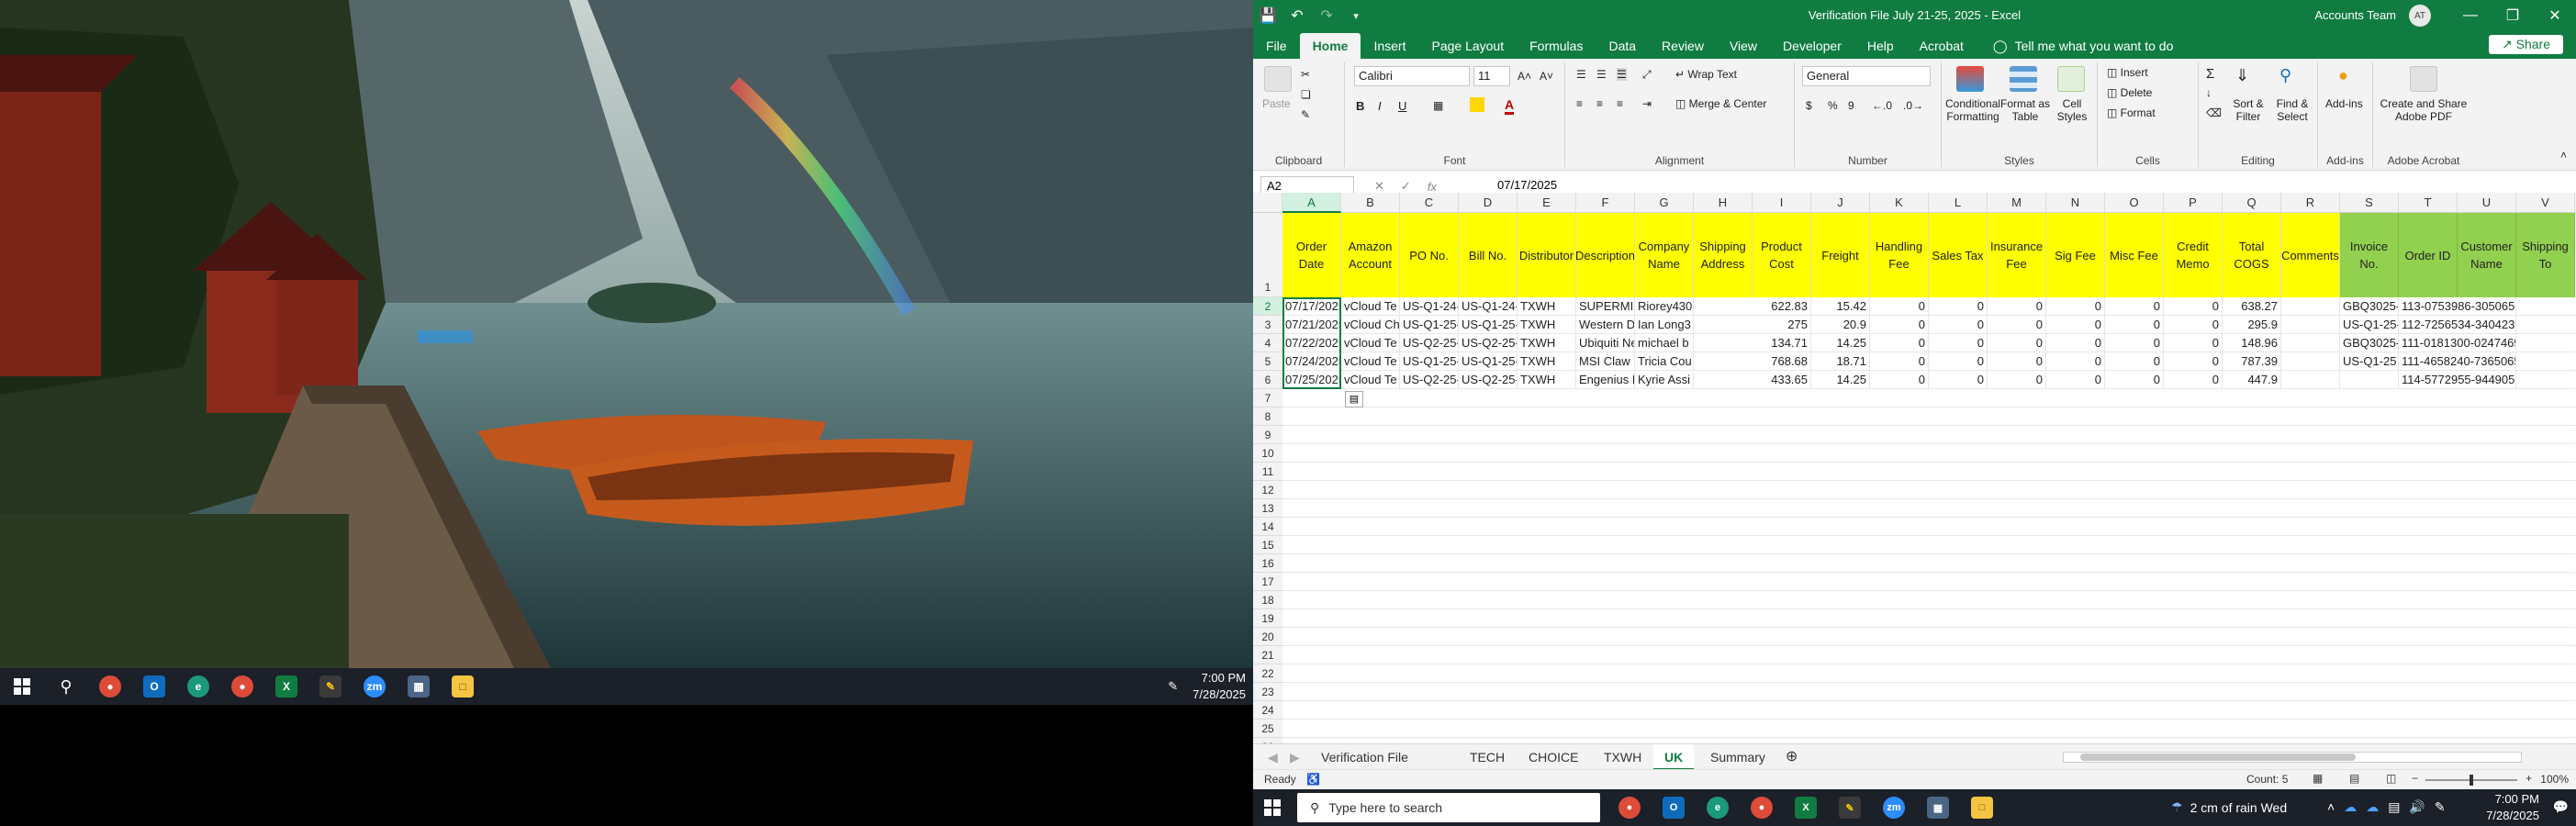 This screenshot has height=826, width=2576. What do you see at coordinates (1370, 325) in the screenshot?
I see `cell-b3: vCloud Ch` at bounding box center [1370, 325].